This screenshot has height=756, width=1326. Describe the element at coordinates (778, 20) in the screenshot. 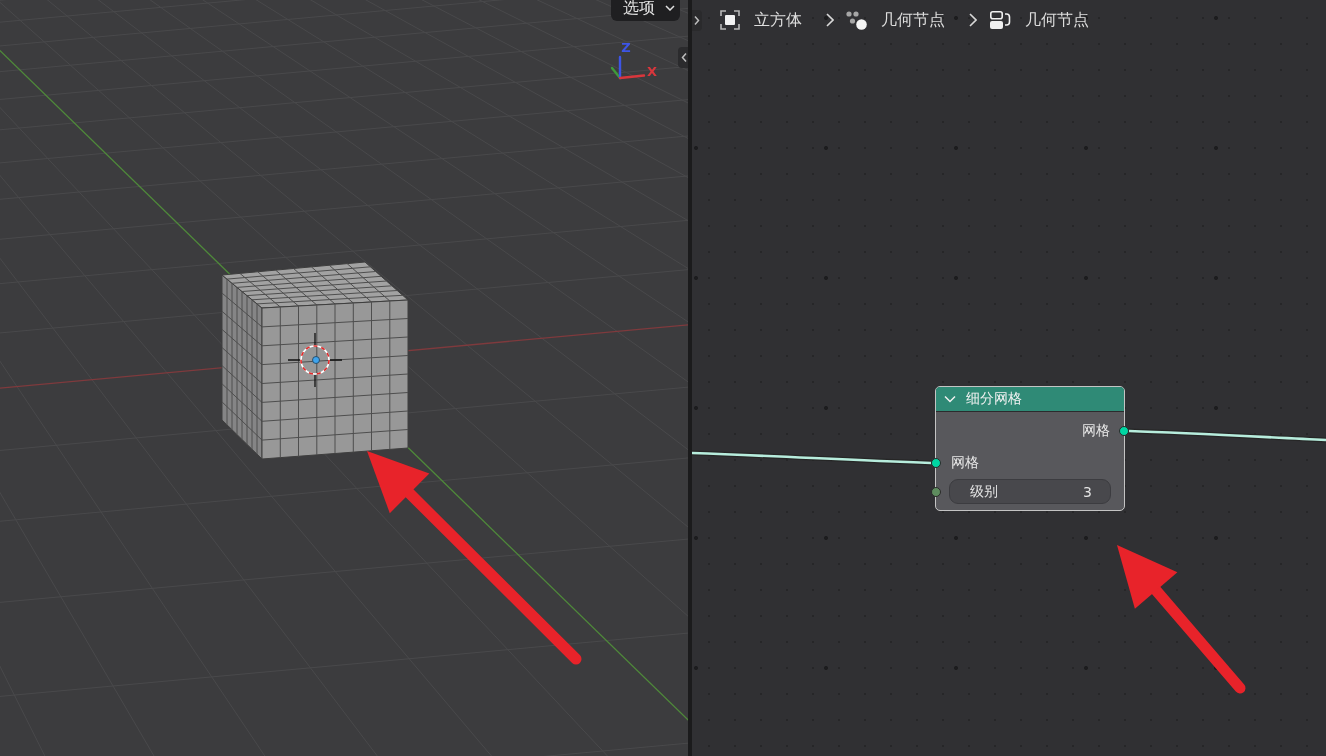

I see `breadcrumb-item: 立方体` at that location.